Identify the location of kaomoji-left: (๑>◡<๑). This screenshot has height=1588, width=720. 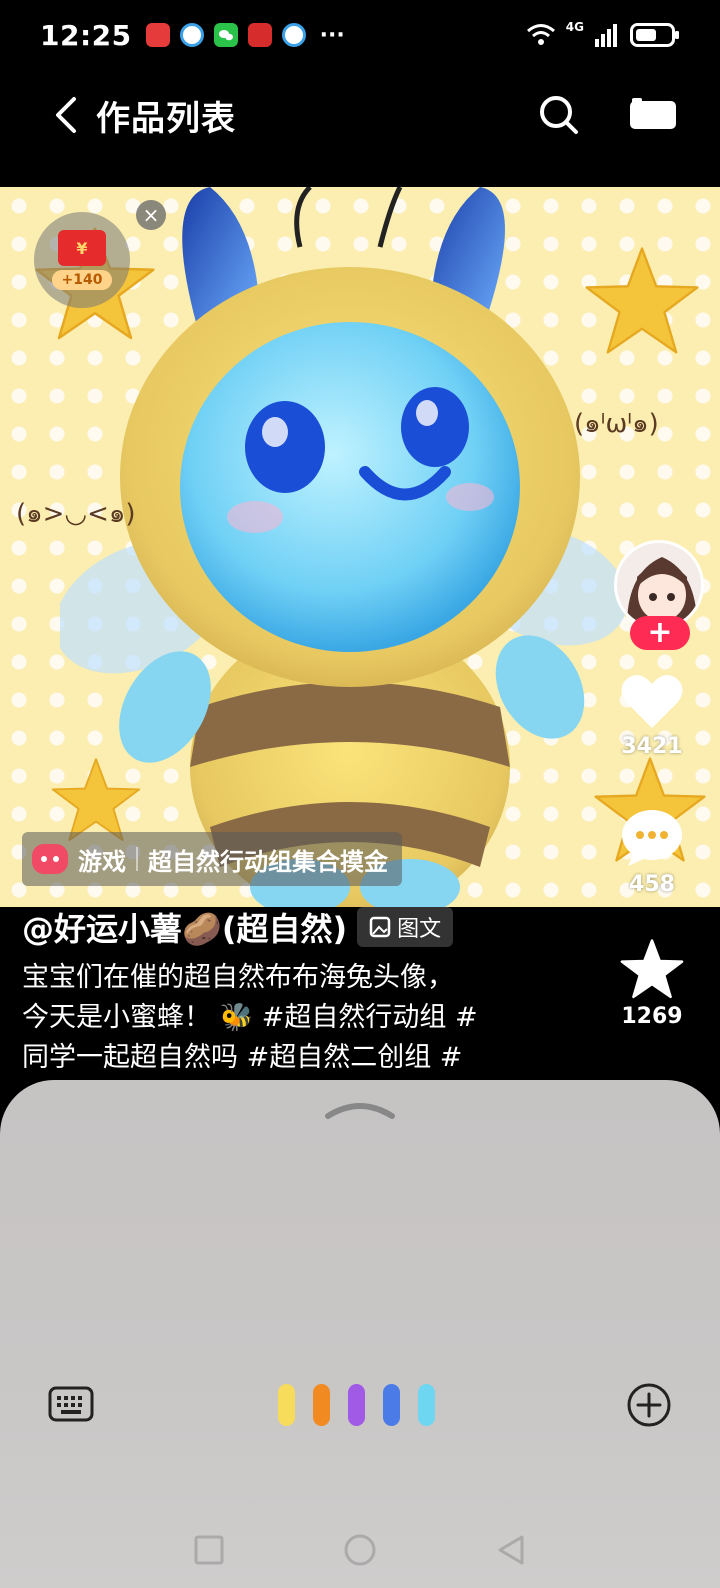
(76, 514).